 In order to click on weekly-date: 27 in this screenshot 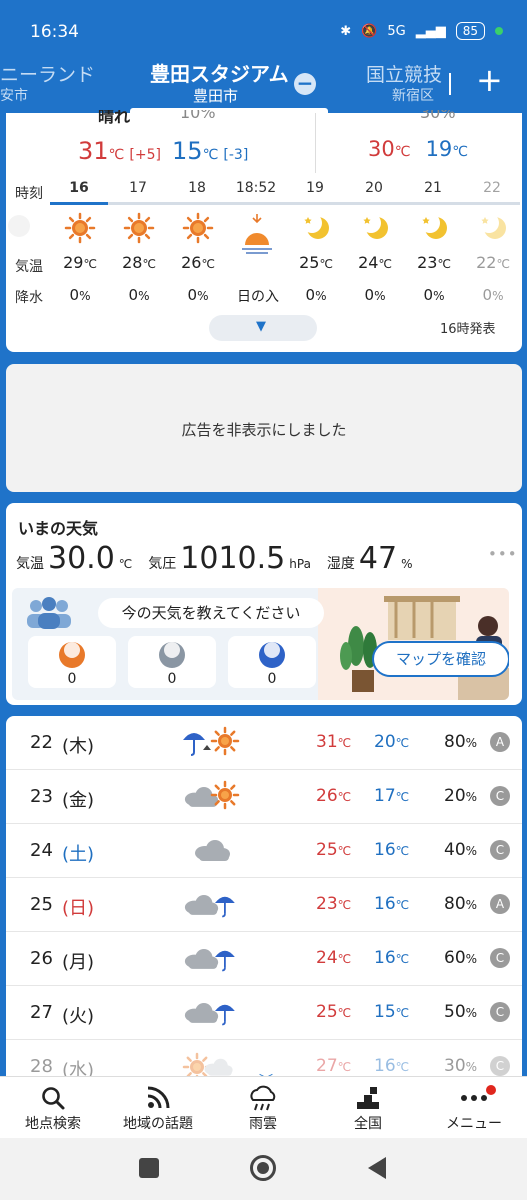, I will do `click(41, 1012)`.